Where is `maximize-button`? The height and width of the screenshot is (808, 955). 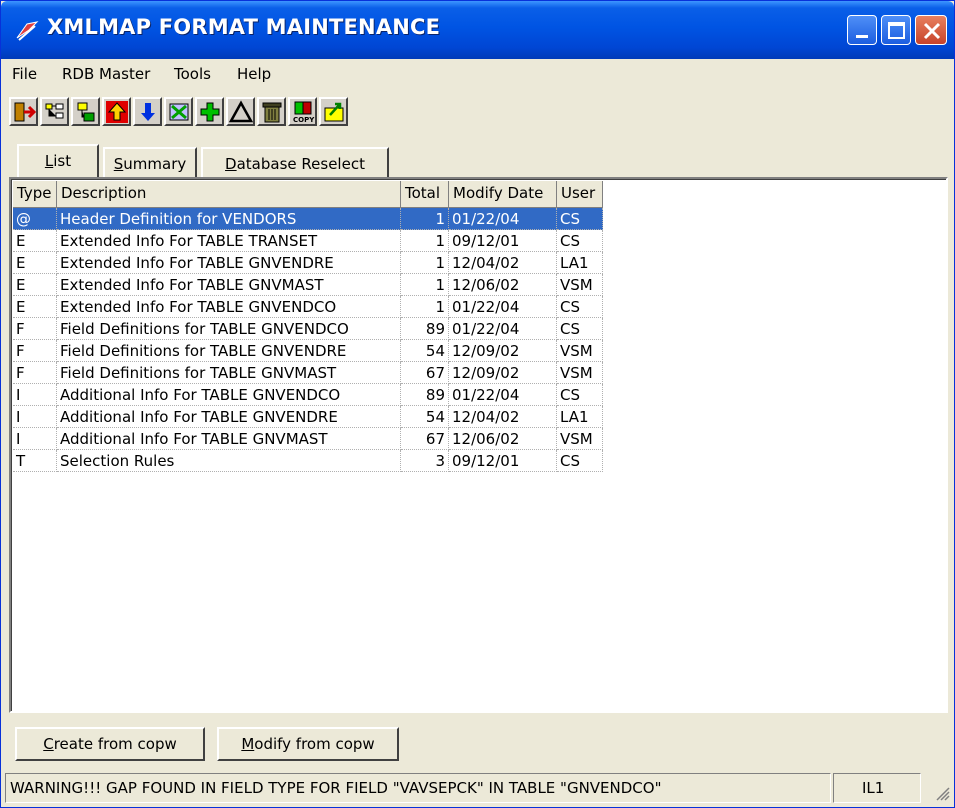
maximize-button is located at coordinates (896, 30).